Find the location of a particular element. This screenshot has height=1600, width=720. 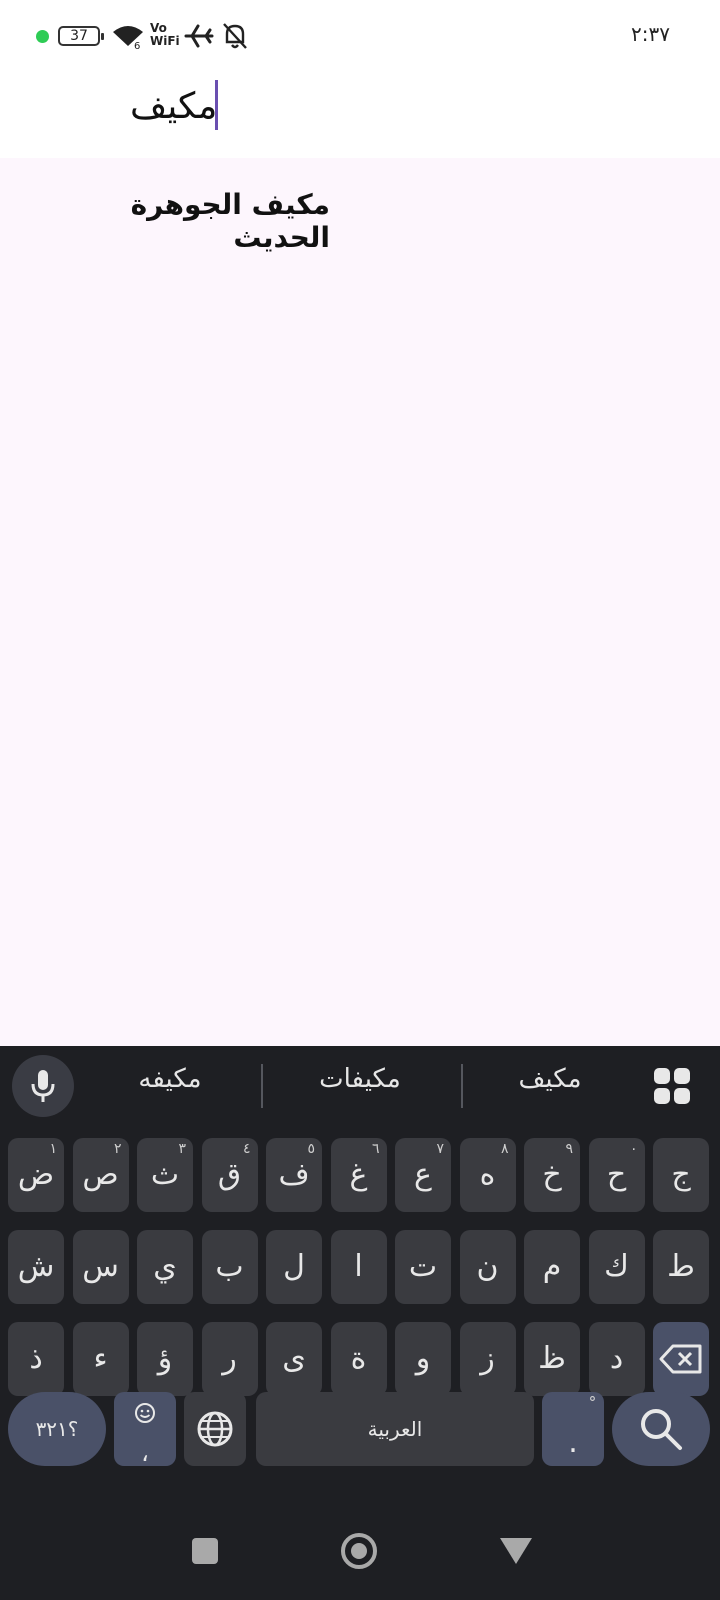

key-label: ش is located at coordinates (36, 1266).